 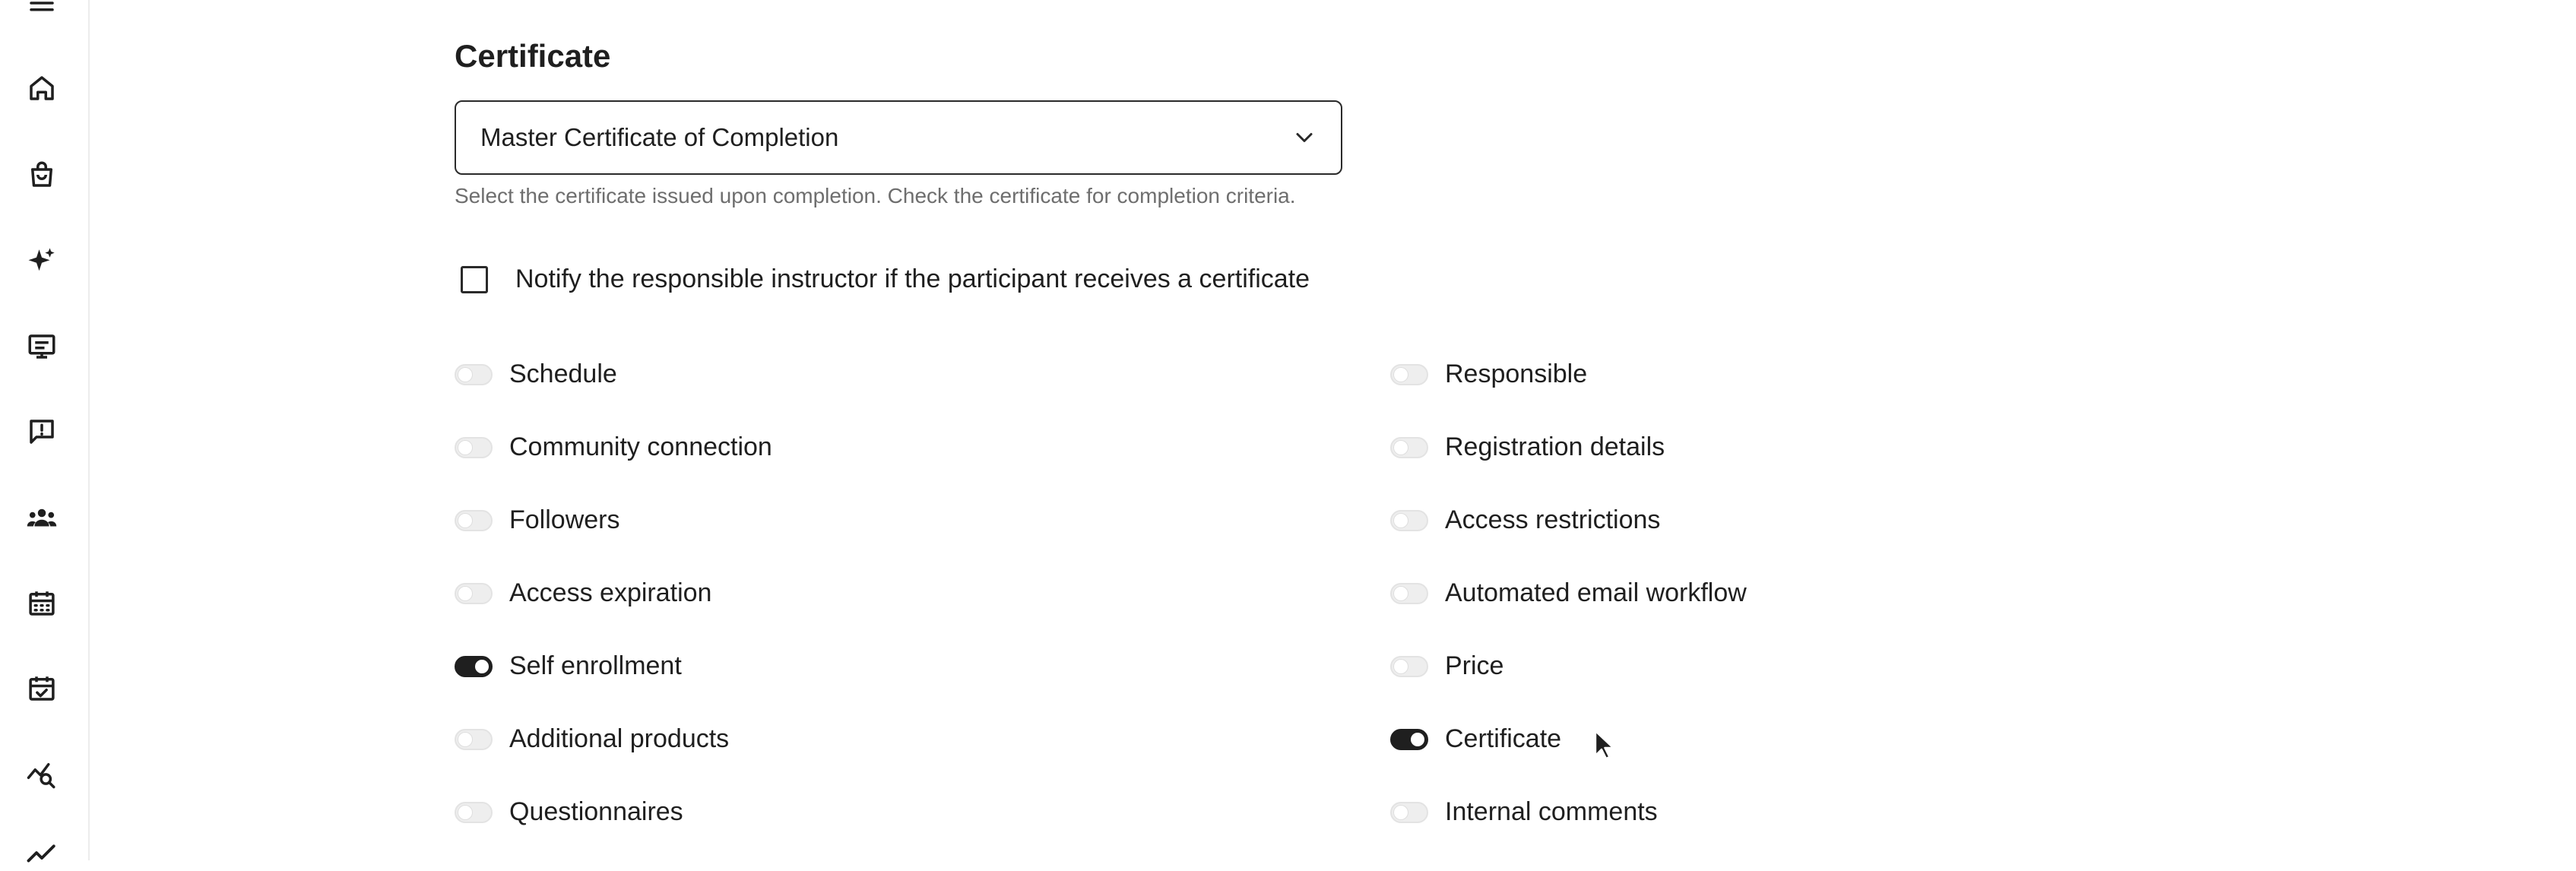 I want to click on toggle-label: Followers, so click(x=564, y=519).